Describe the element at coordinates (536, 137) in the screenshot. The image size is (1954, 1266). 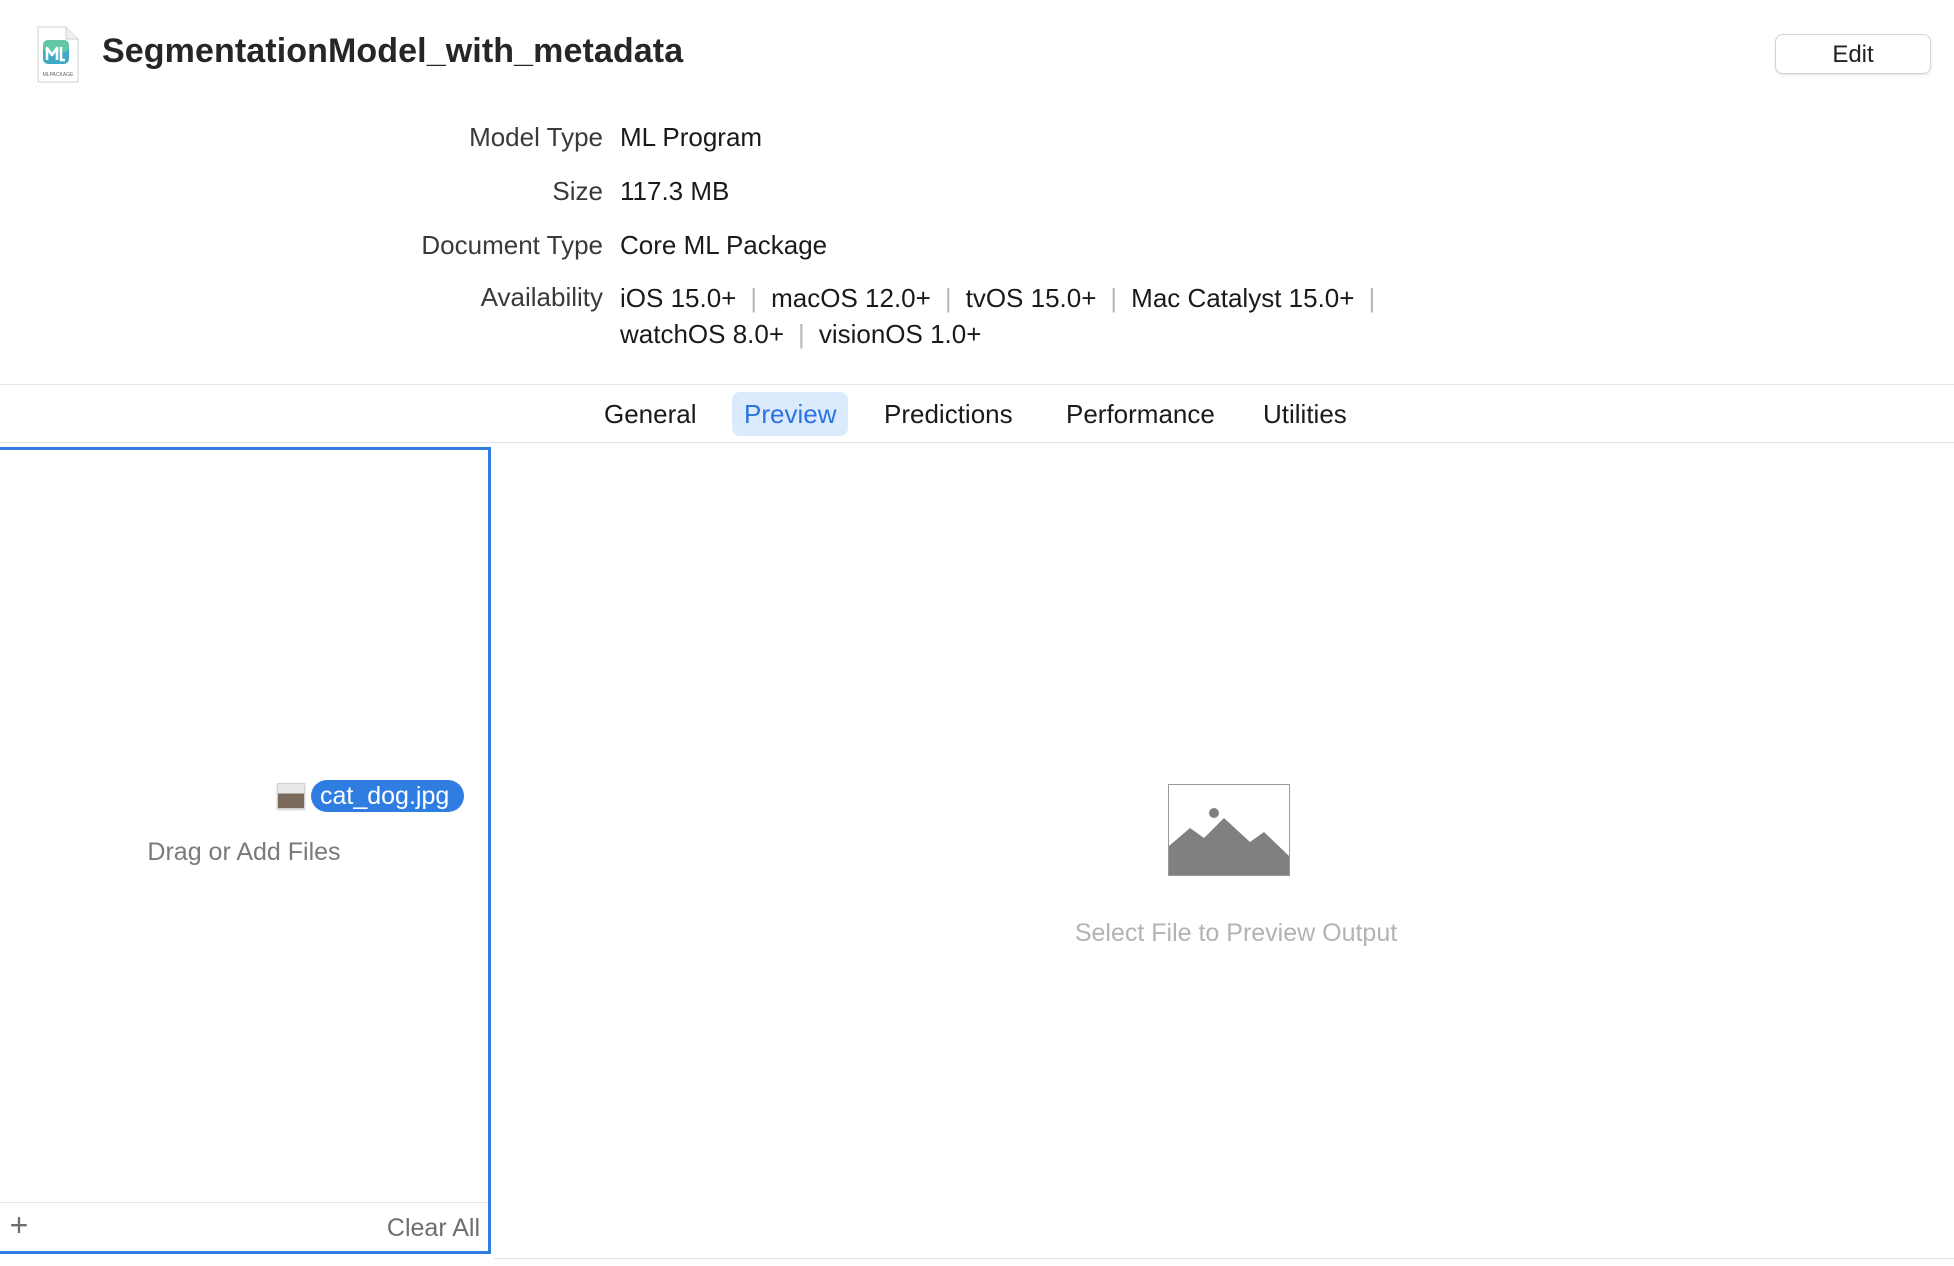
I see `model-type-label: Model Type` at that location.